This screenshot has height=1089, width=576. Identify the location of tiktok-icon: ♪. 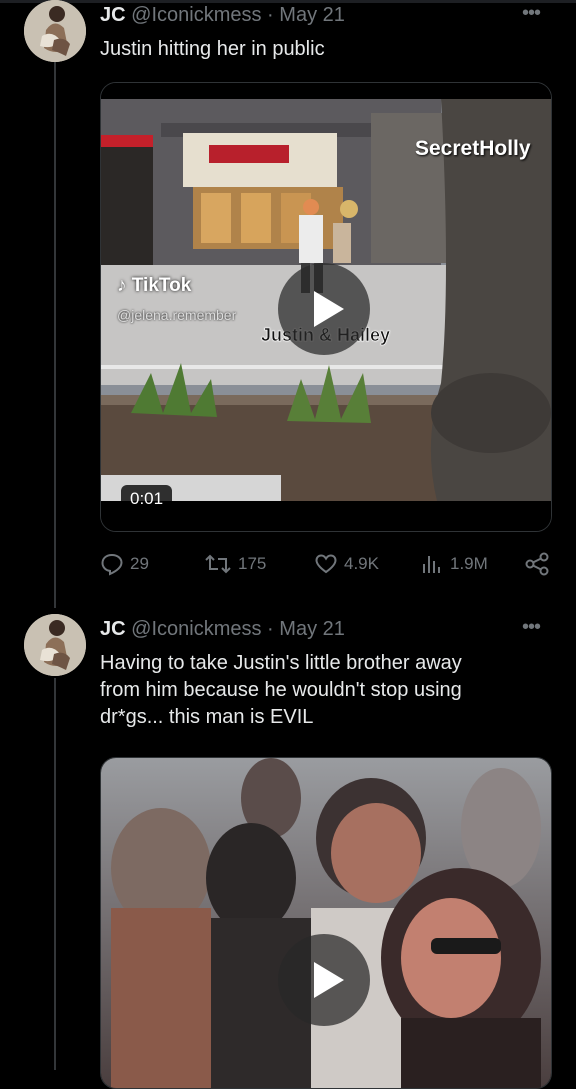
(124, 285).